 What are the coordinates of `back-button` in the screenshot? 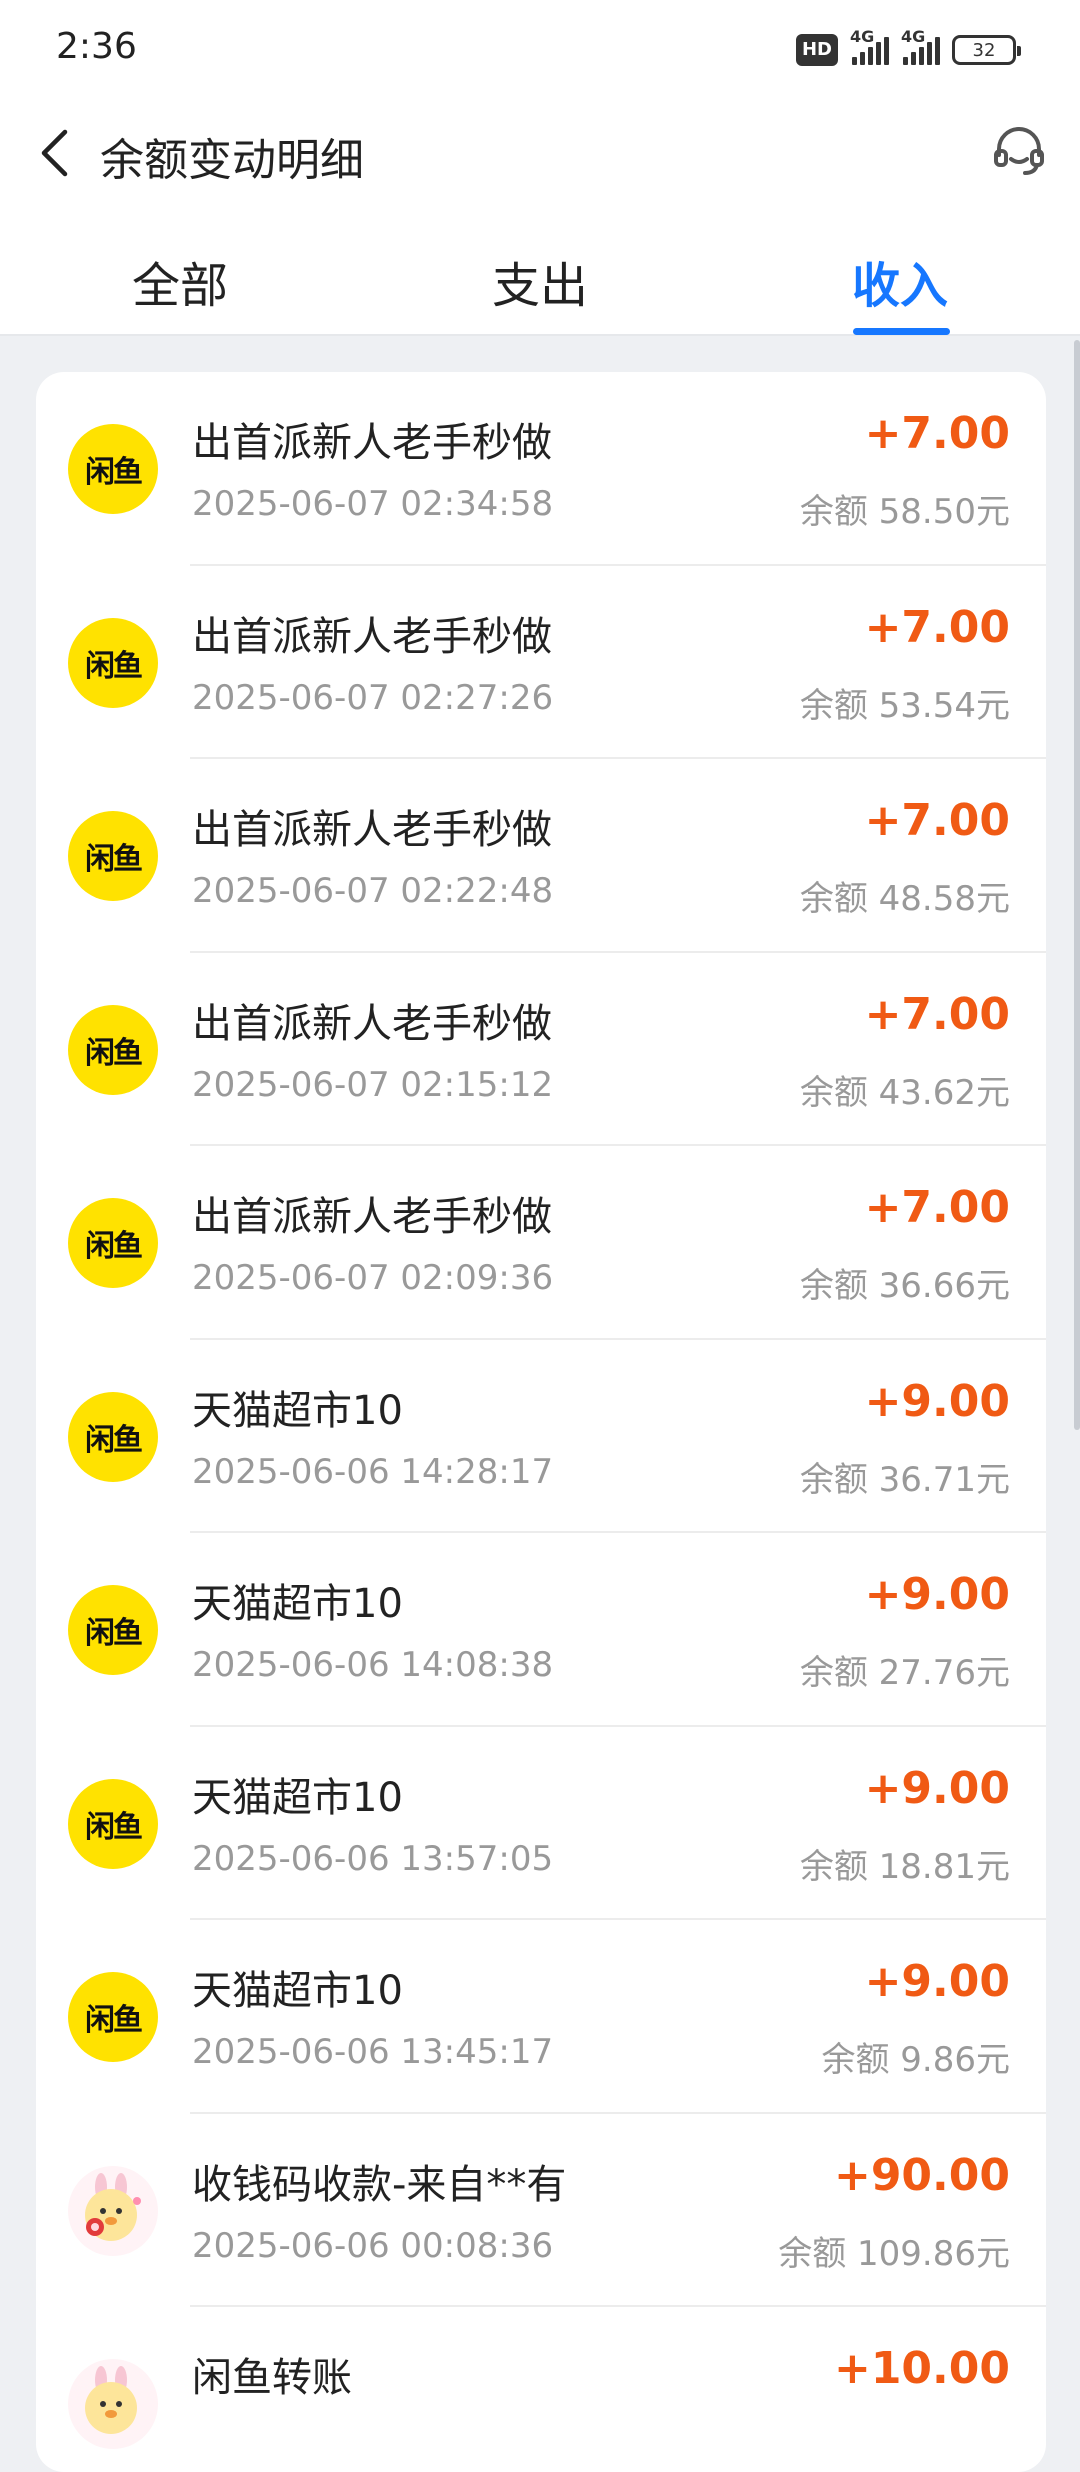 It's located at (54, 153).